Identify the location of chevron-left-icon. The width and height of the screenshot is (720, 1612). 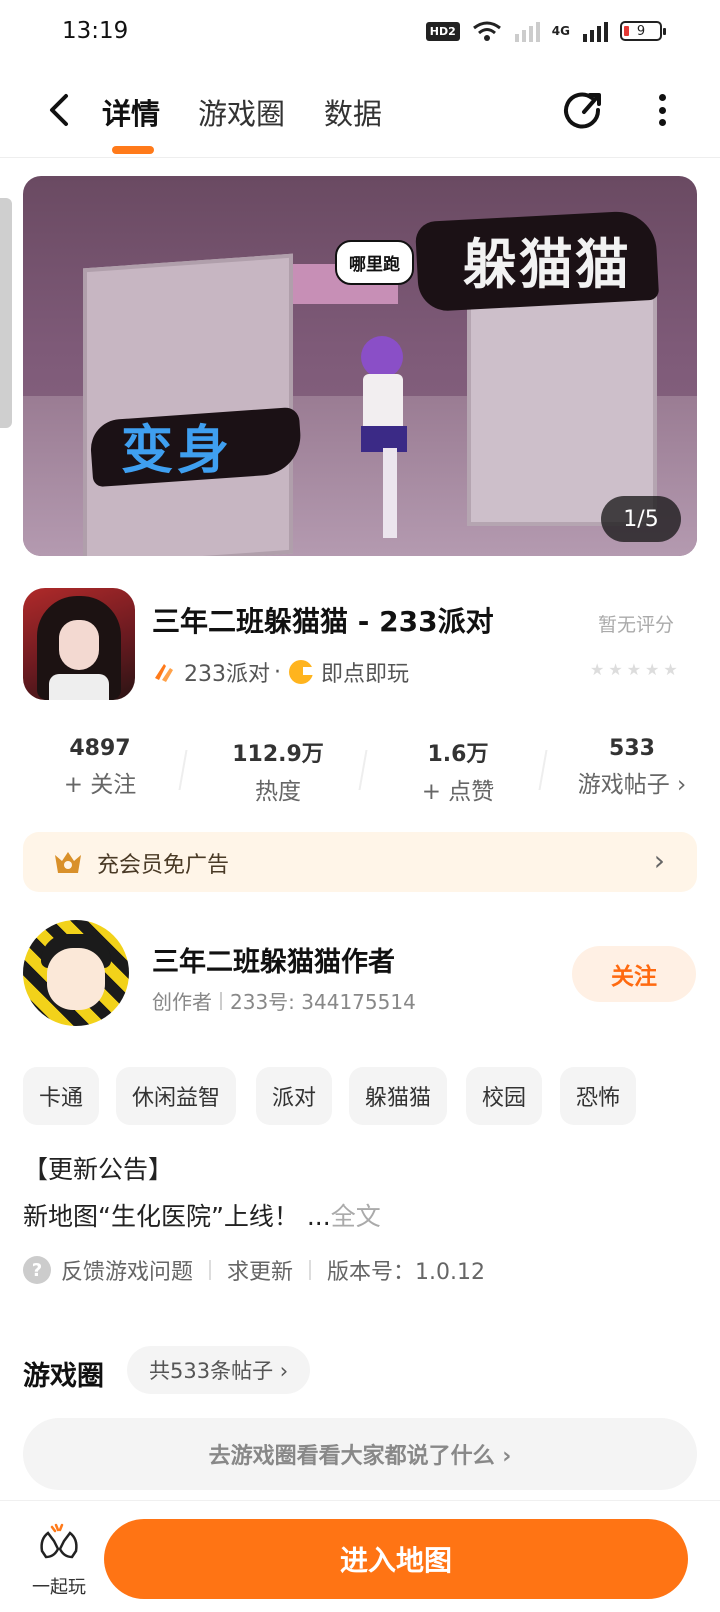
(60, 110).